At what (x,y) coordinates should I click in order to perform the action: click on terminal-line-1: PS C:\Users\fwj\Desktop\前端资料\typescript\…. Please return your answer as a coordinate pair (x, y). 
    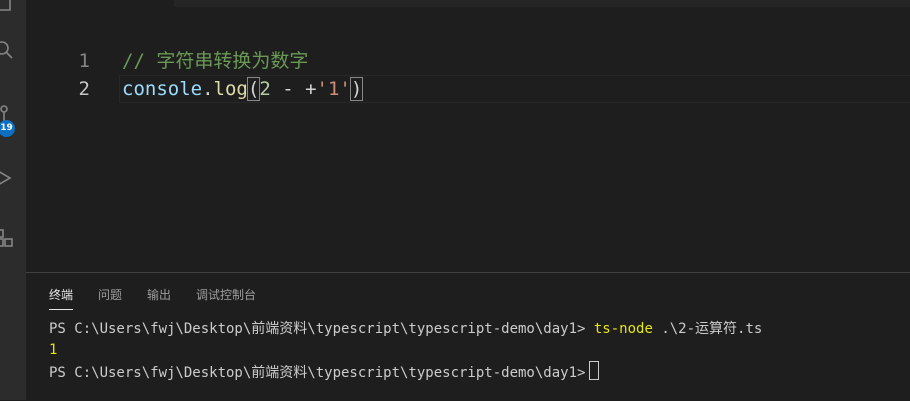
    Looking at the image, I should click on (474, 329).